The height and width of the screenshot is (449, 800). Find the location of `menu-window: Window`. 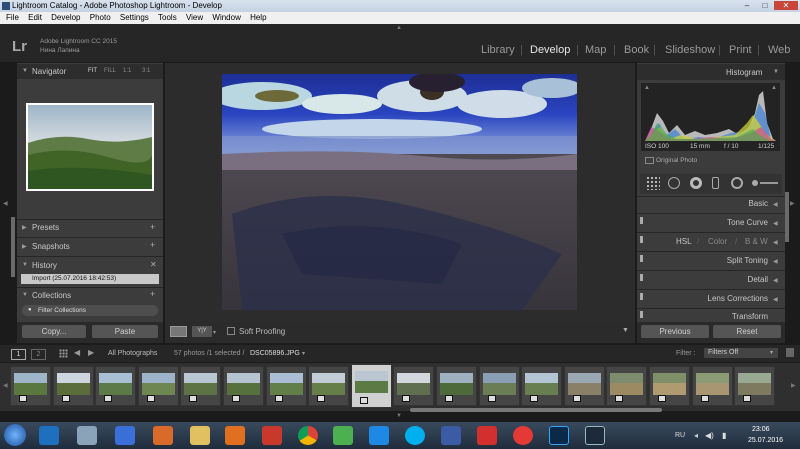

menu-window: Window is located at coordinates (226, 17).